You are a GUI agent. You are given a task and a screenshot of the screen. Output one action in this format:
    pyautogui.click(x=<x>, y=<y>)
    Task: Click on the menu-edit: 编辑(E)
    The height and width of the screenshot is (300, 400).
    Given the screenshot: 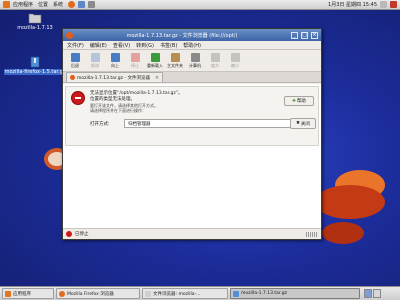 What is the action you would take?
    pyautogui.click(x=98, y=45)
    